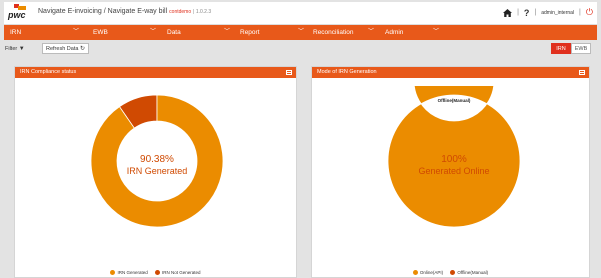  I want to click on chart-legend: IRN Generated IRN Not Generated, so click(155, 272).